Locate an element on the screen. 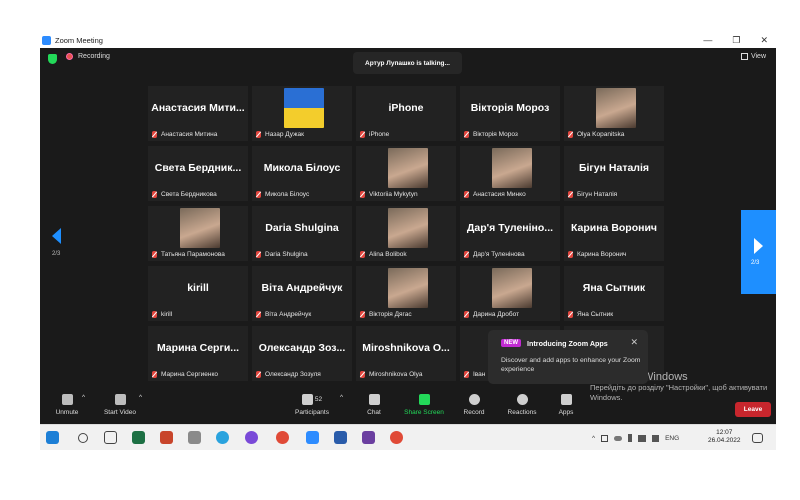 The height and width of the screenshot is (500, 800). wifi-icon is located at coordinates (642, 438).